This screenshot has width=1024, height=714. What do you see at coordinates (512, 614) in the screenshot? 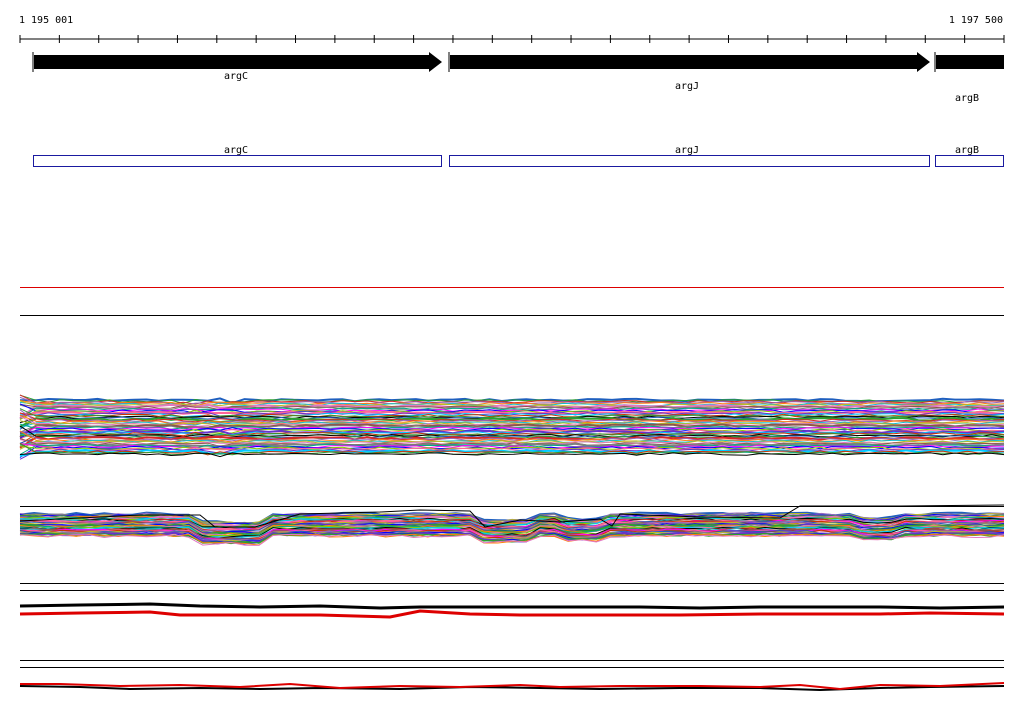
I see `red-signal-line` at bounding box center [512, 614].